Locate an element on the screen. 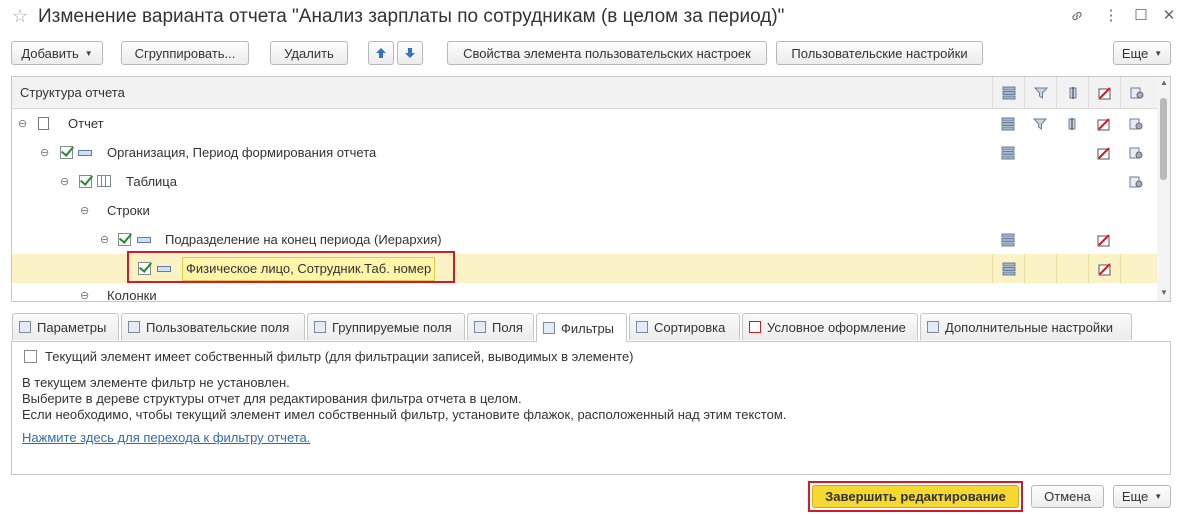 This screenshot has height=515, width=1187. more-button-label: Еще is located at coordinates (1135, 53).